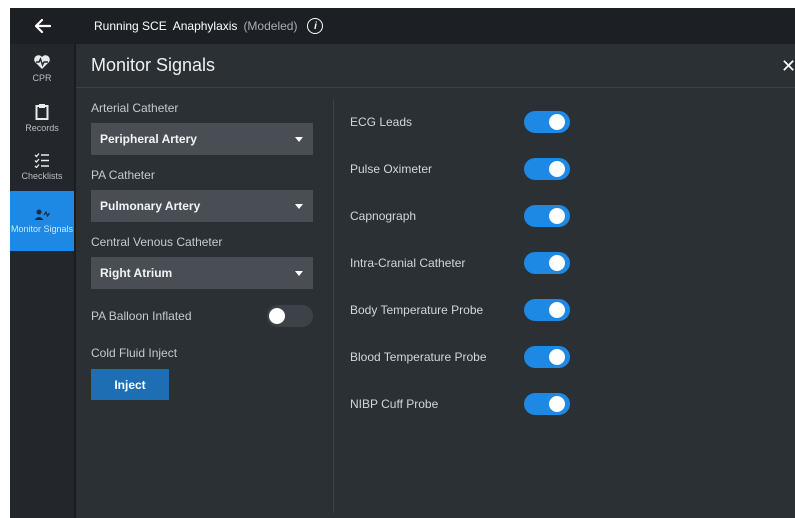  What do you see at coordinates (42, 78) in the screenshot?
I see `sidebar-item-label: CPR` at bounding box center [42, 78].